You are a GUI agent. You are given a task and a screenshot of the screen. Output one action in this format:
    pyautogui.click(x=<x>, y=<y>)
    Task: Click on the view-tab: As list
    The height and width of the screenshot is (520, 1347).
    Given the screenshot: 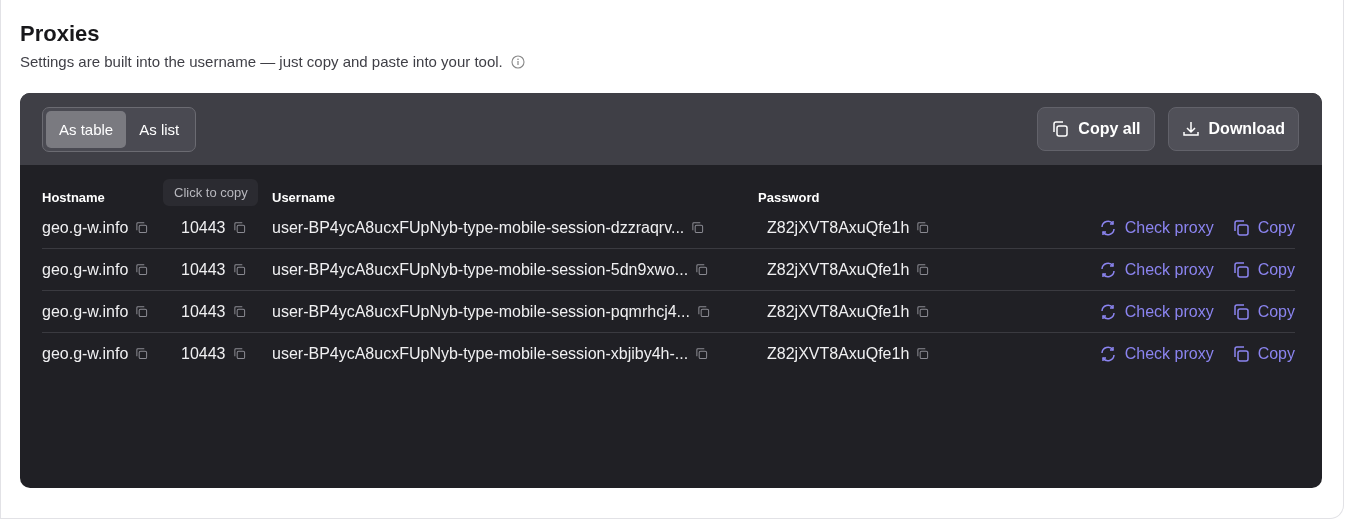 What is the action you would take?
    pyautogui.click(x=159, y=129)
    